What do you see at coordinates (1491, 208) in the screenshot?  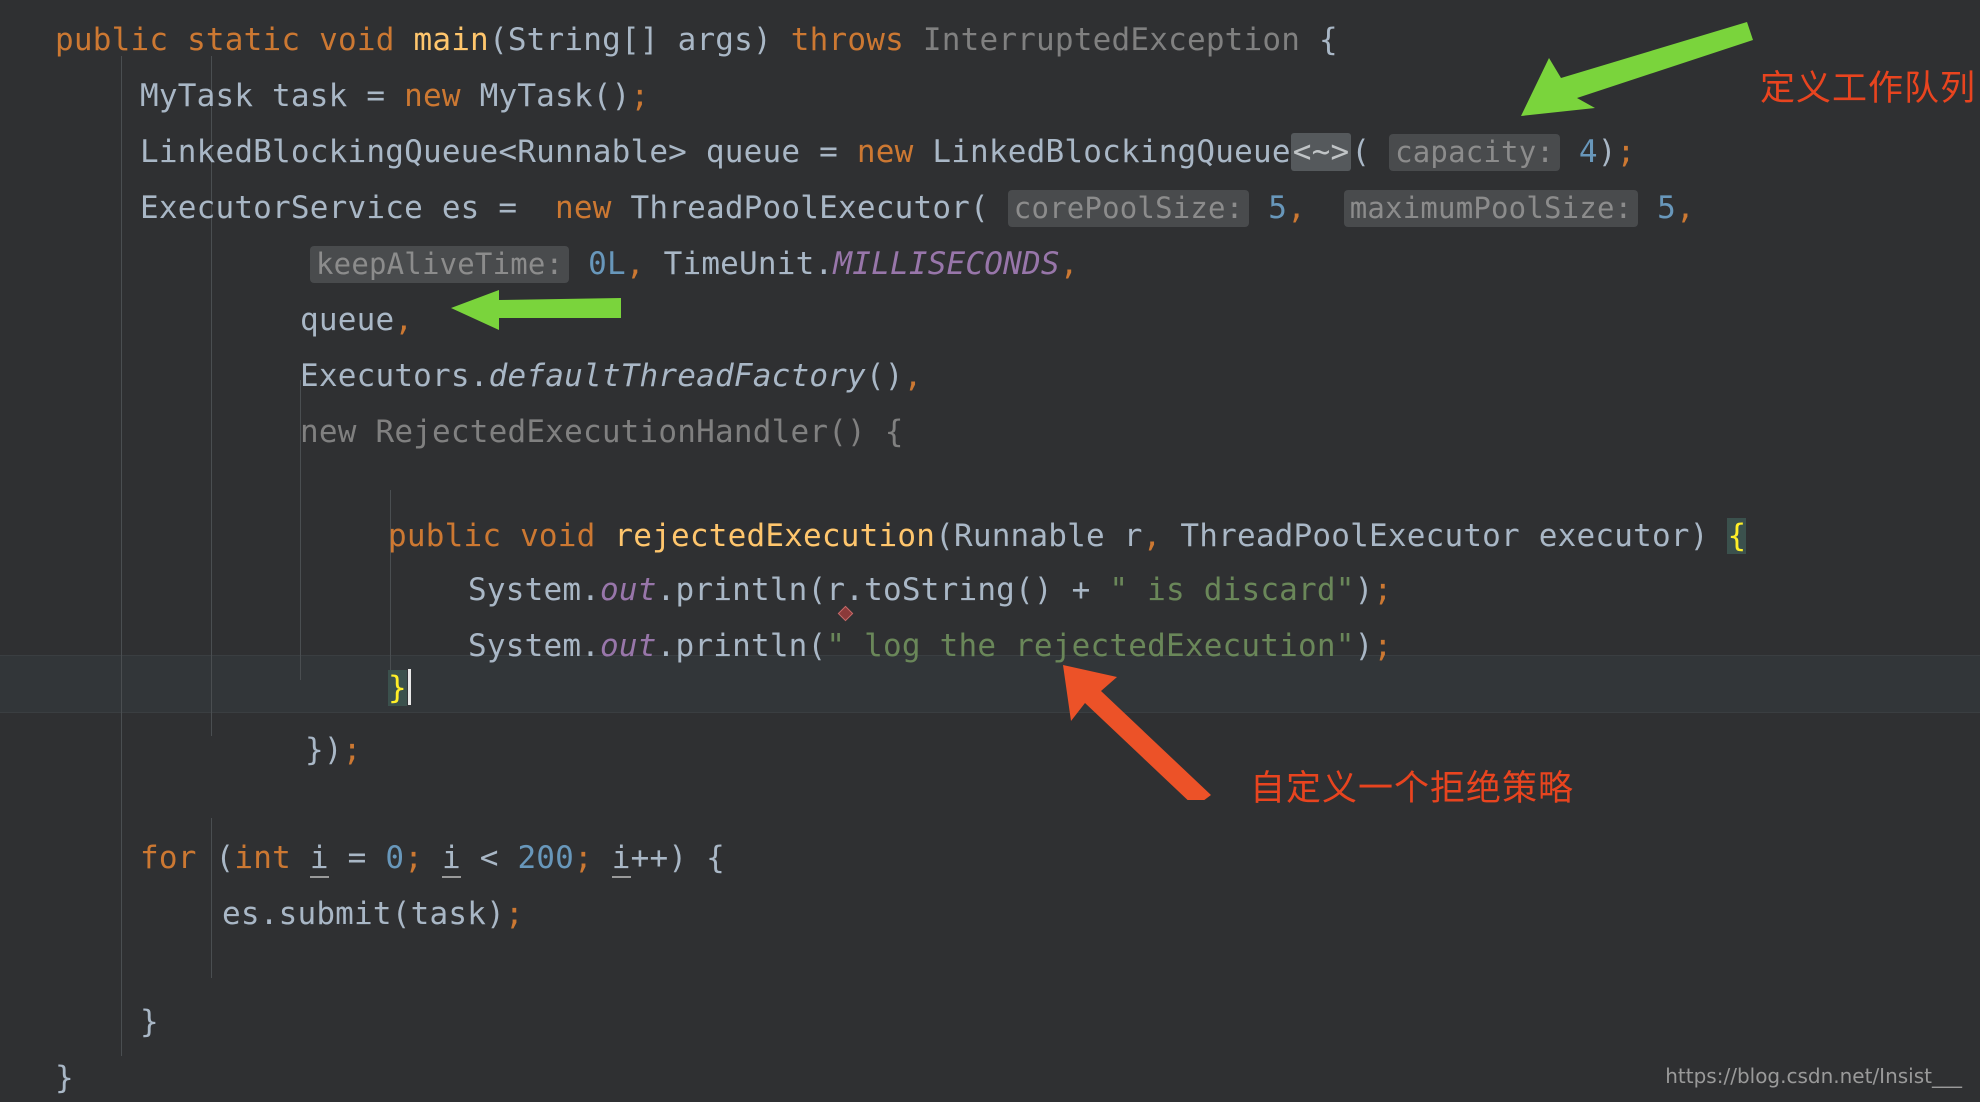 I see `inlay-hint-maximumpoolsize: maximumPoolSize:` at bounding box center [1491, 208].